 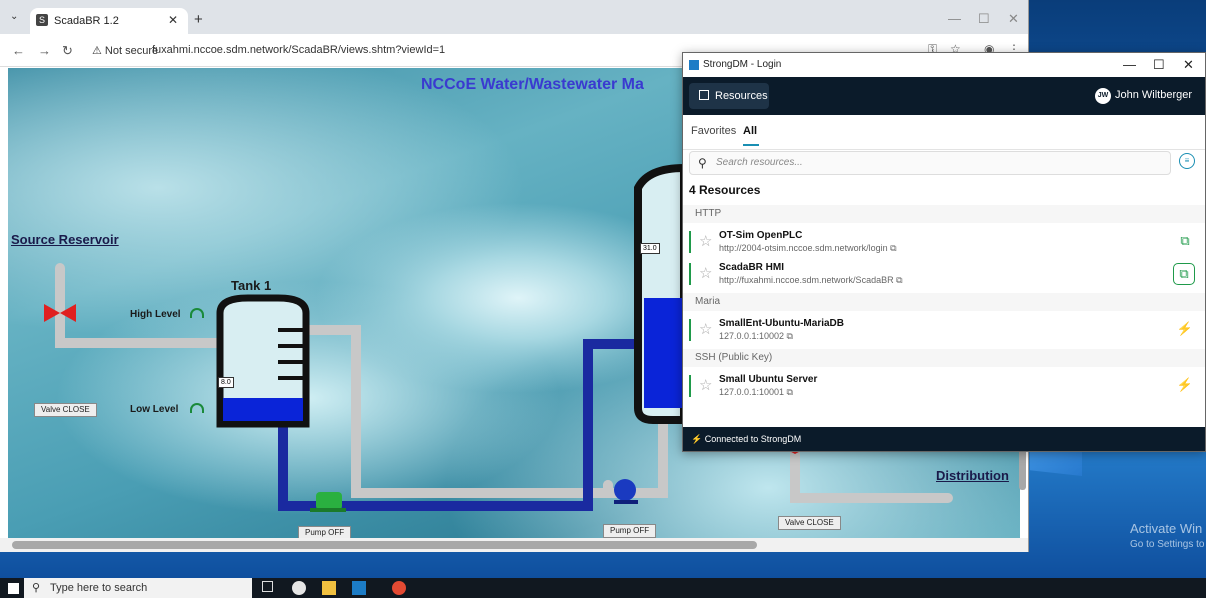 What do you see at coordinates (251, 285) in the screenshot?
I see `tank1-label: Tank 1` at bounding box center [251, 285].